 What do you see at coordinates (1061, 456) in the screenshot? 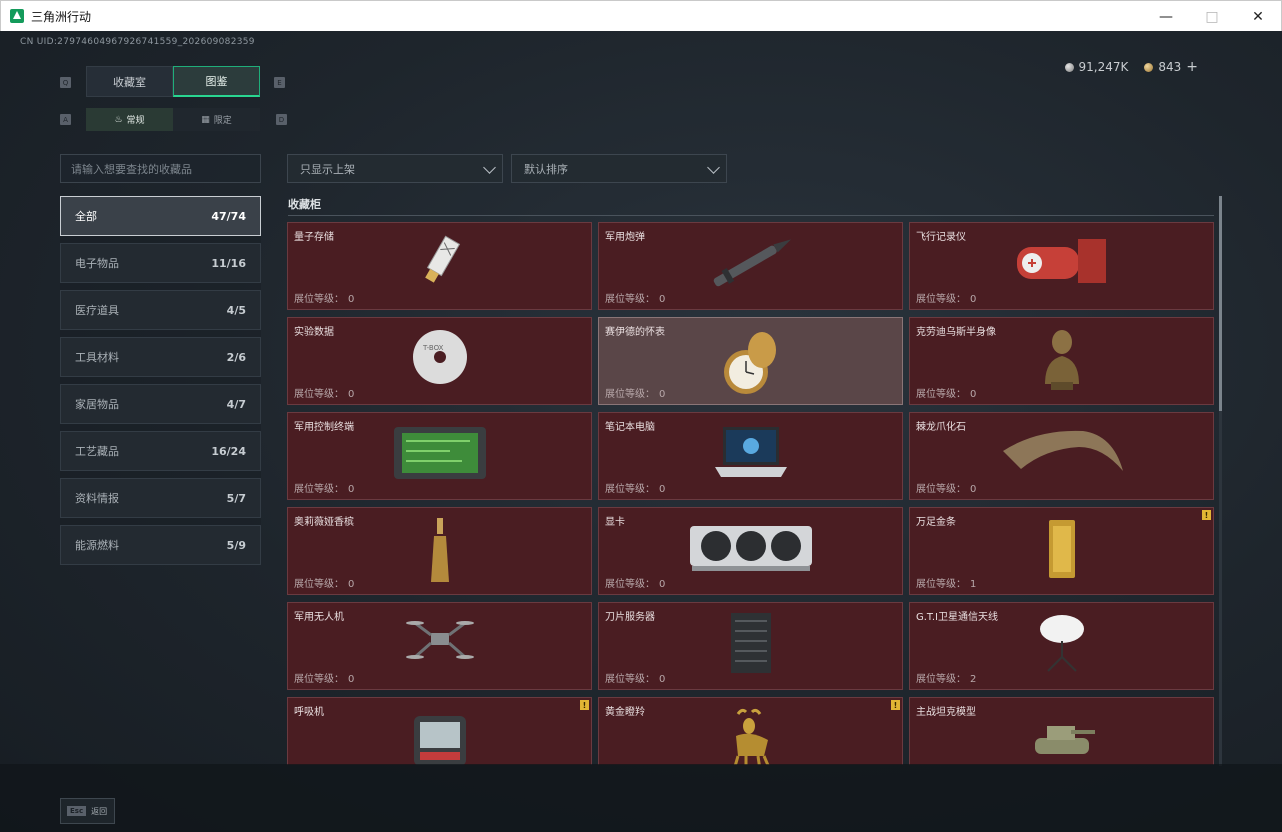
I see `collection-card: 棘龙爪化石展位等级： 0` at bounding box center [1061, 456].